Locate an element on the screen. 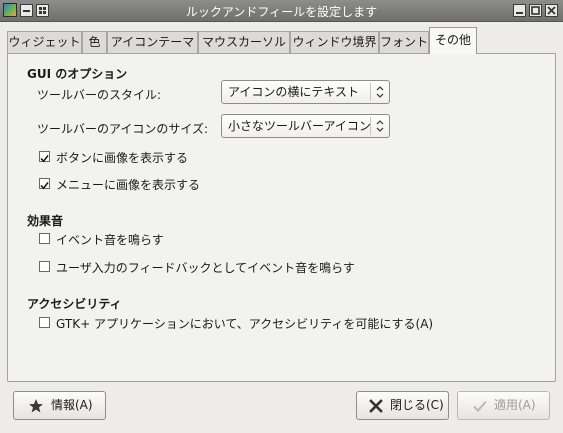 The width and height of the screenshot is (563, 433). toolbar-icon-size-label: ツールバーのアイコンのサイズ: is located at coordinates (123, 129).